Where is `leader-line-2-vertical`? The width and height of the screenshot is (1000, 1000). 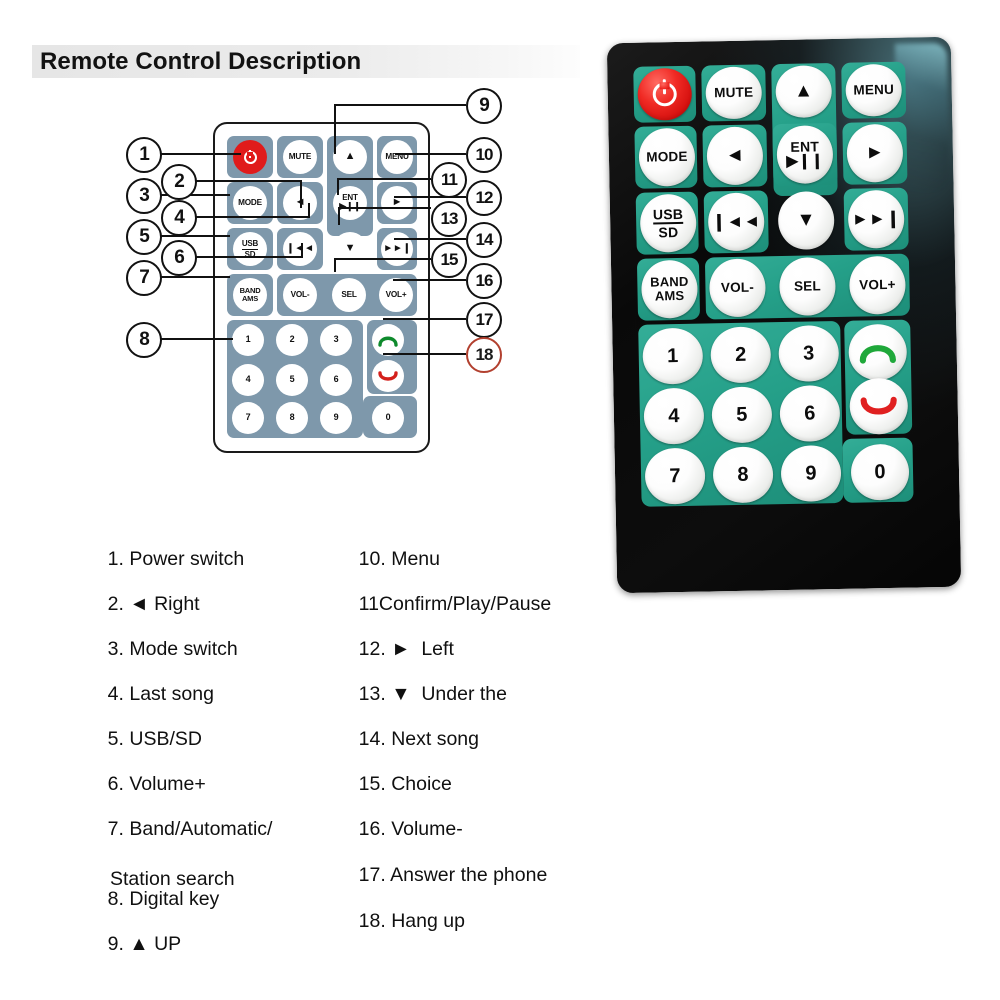
leader-line-2-vertical is located at coordinates (301, 194).